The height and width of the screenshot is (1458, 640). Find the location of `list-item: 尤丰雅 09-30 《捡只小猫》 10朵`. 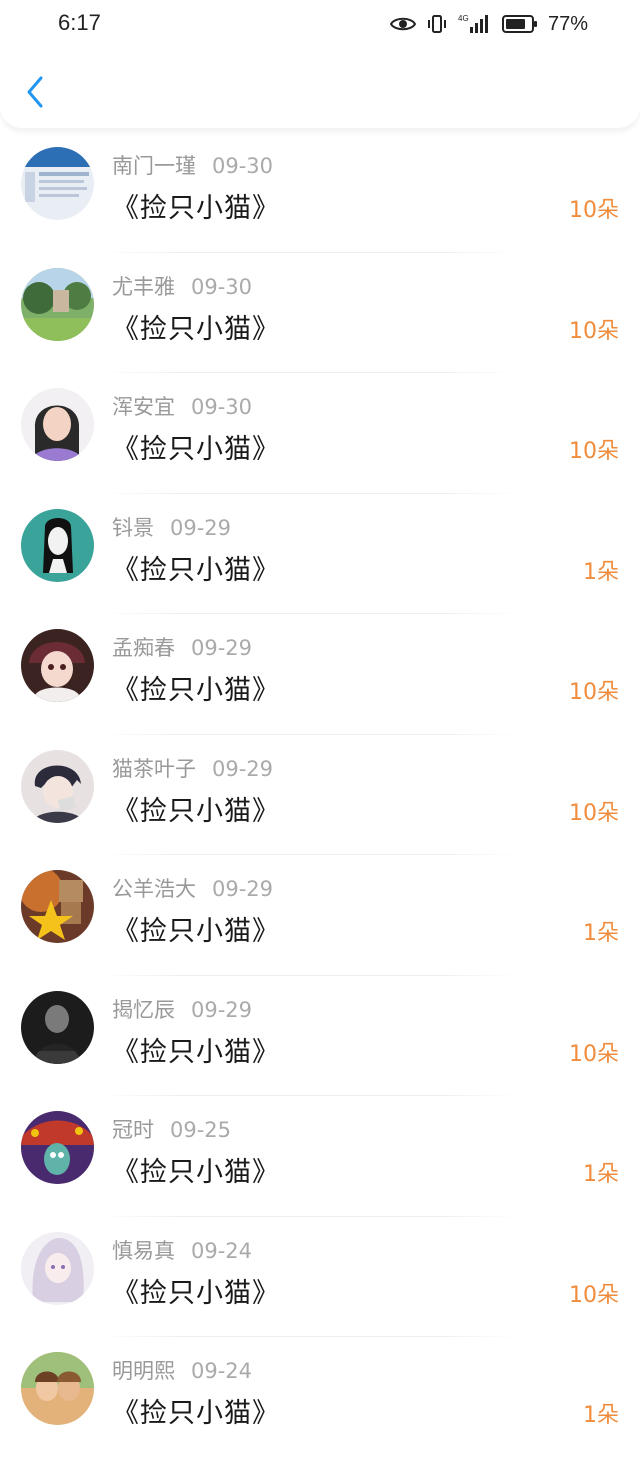

list-item: 尤丰雅 09-30 《捡只小猫》 10朵 is located at coordinates (320, 313).